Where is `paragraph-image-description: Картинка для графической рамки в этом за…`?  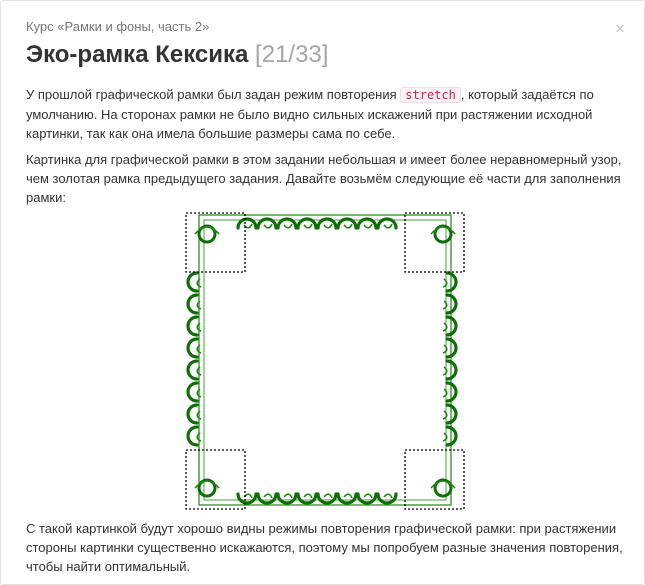
paragraph-image-description: Картинка для графической рамки в этом за… is located at coordinates (324, 178).